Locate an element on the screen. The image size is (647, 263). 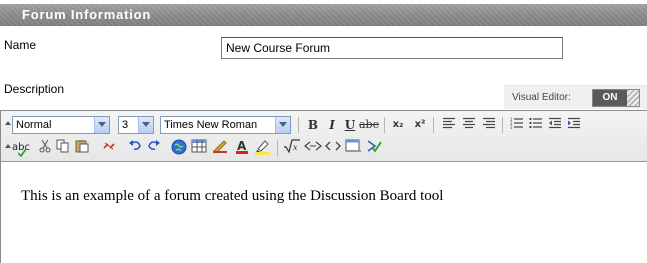
undo-icon is located at coordinates (135, 148).